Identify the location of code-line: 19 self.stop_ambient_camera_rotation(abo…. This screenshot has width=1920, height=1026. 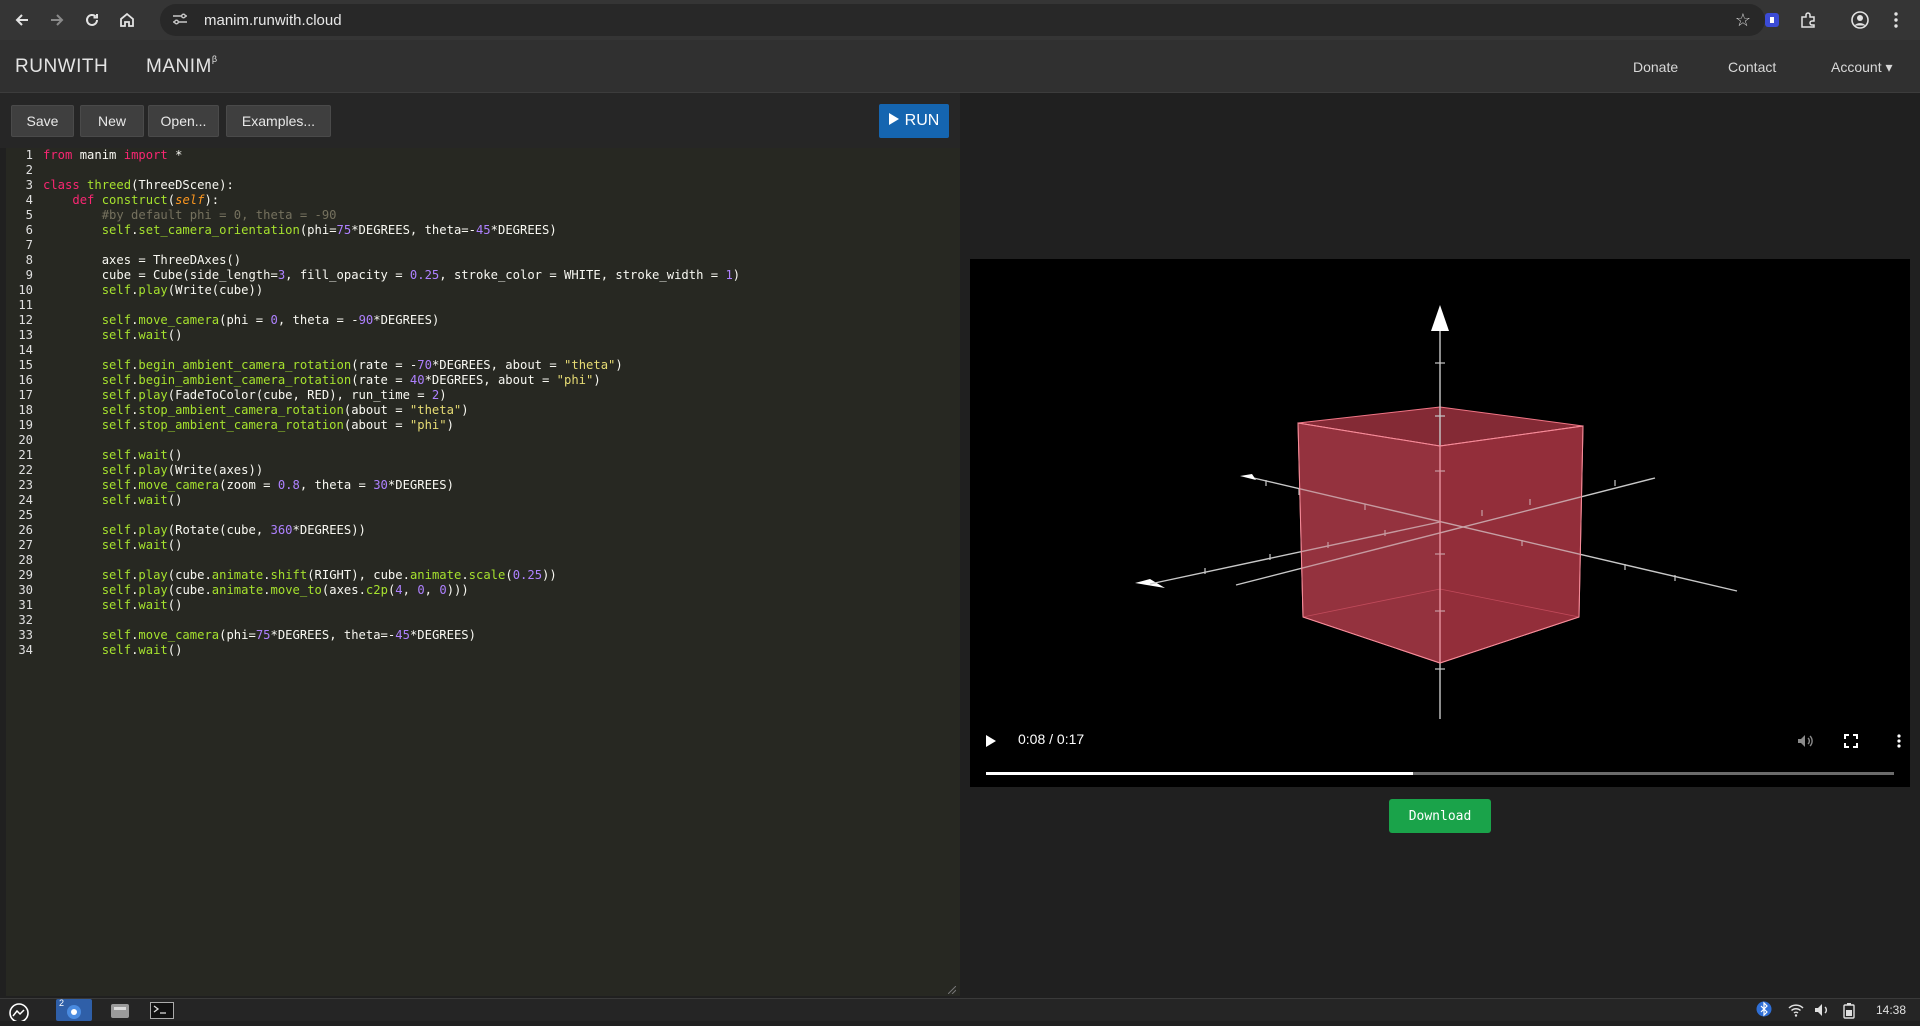
(483, 425).